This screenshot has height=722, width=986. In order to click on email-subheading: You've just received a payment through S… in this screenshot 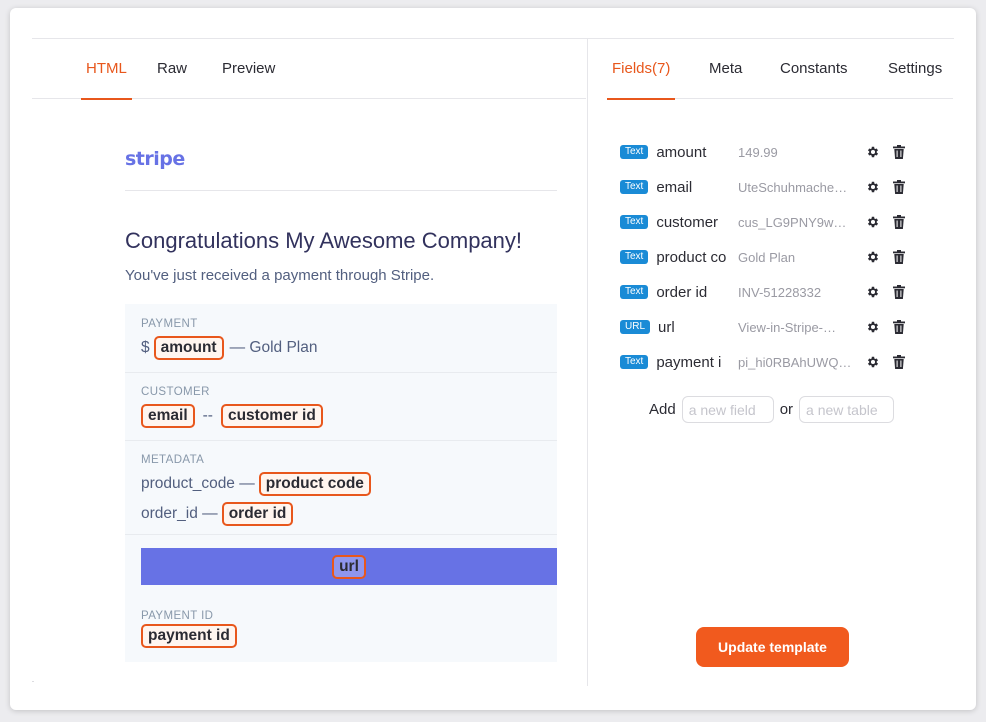, I will do `click(280, 275)`.